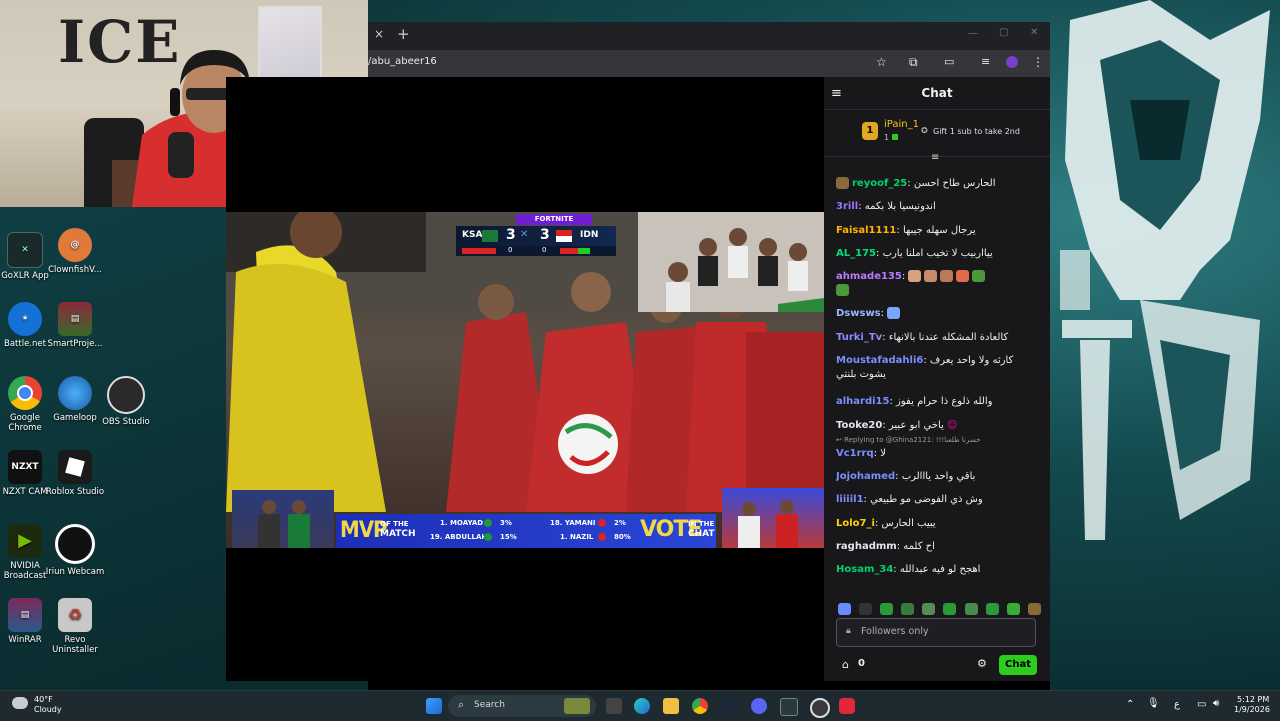 Image resolution: width=1280 pixels, height=721 pixels. What do you see at coordinates (914, 402) in the screenshot?
I see `chat-message: alhardi15: والله ذلوع ذا حرام يفوز` at bounding box center [914, 402].